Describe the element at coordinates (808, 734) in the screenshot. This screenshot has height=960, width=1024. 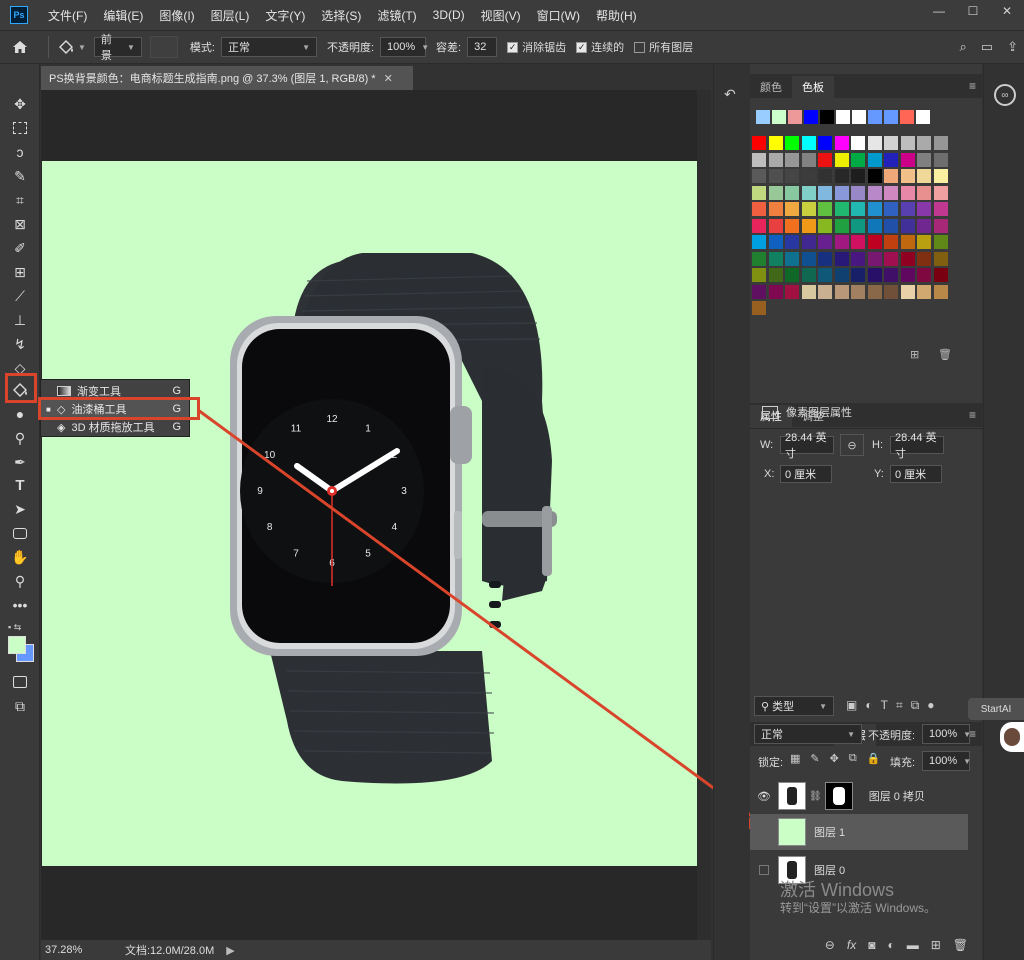
I see `blend-mode-select: 正常 ▼` at that location.